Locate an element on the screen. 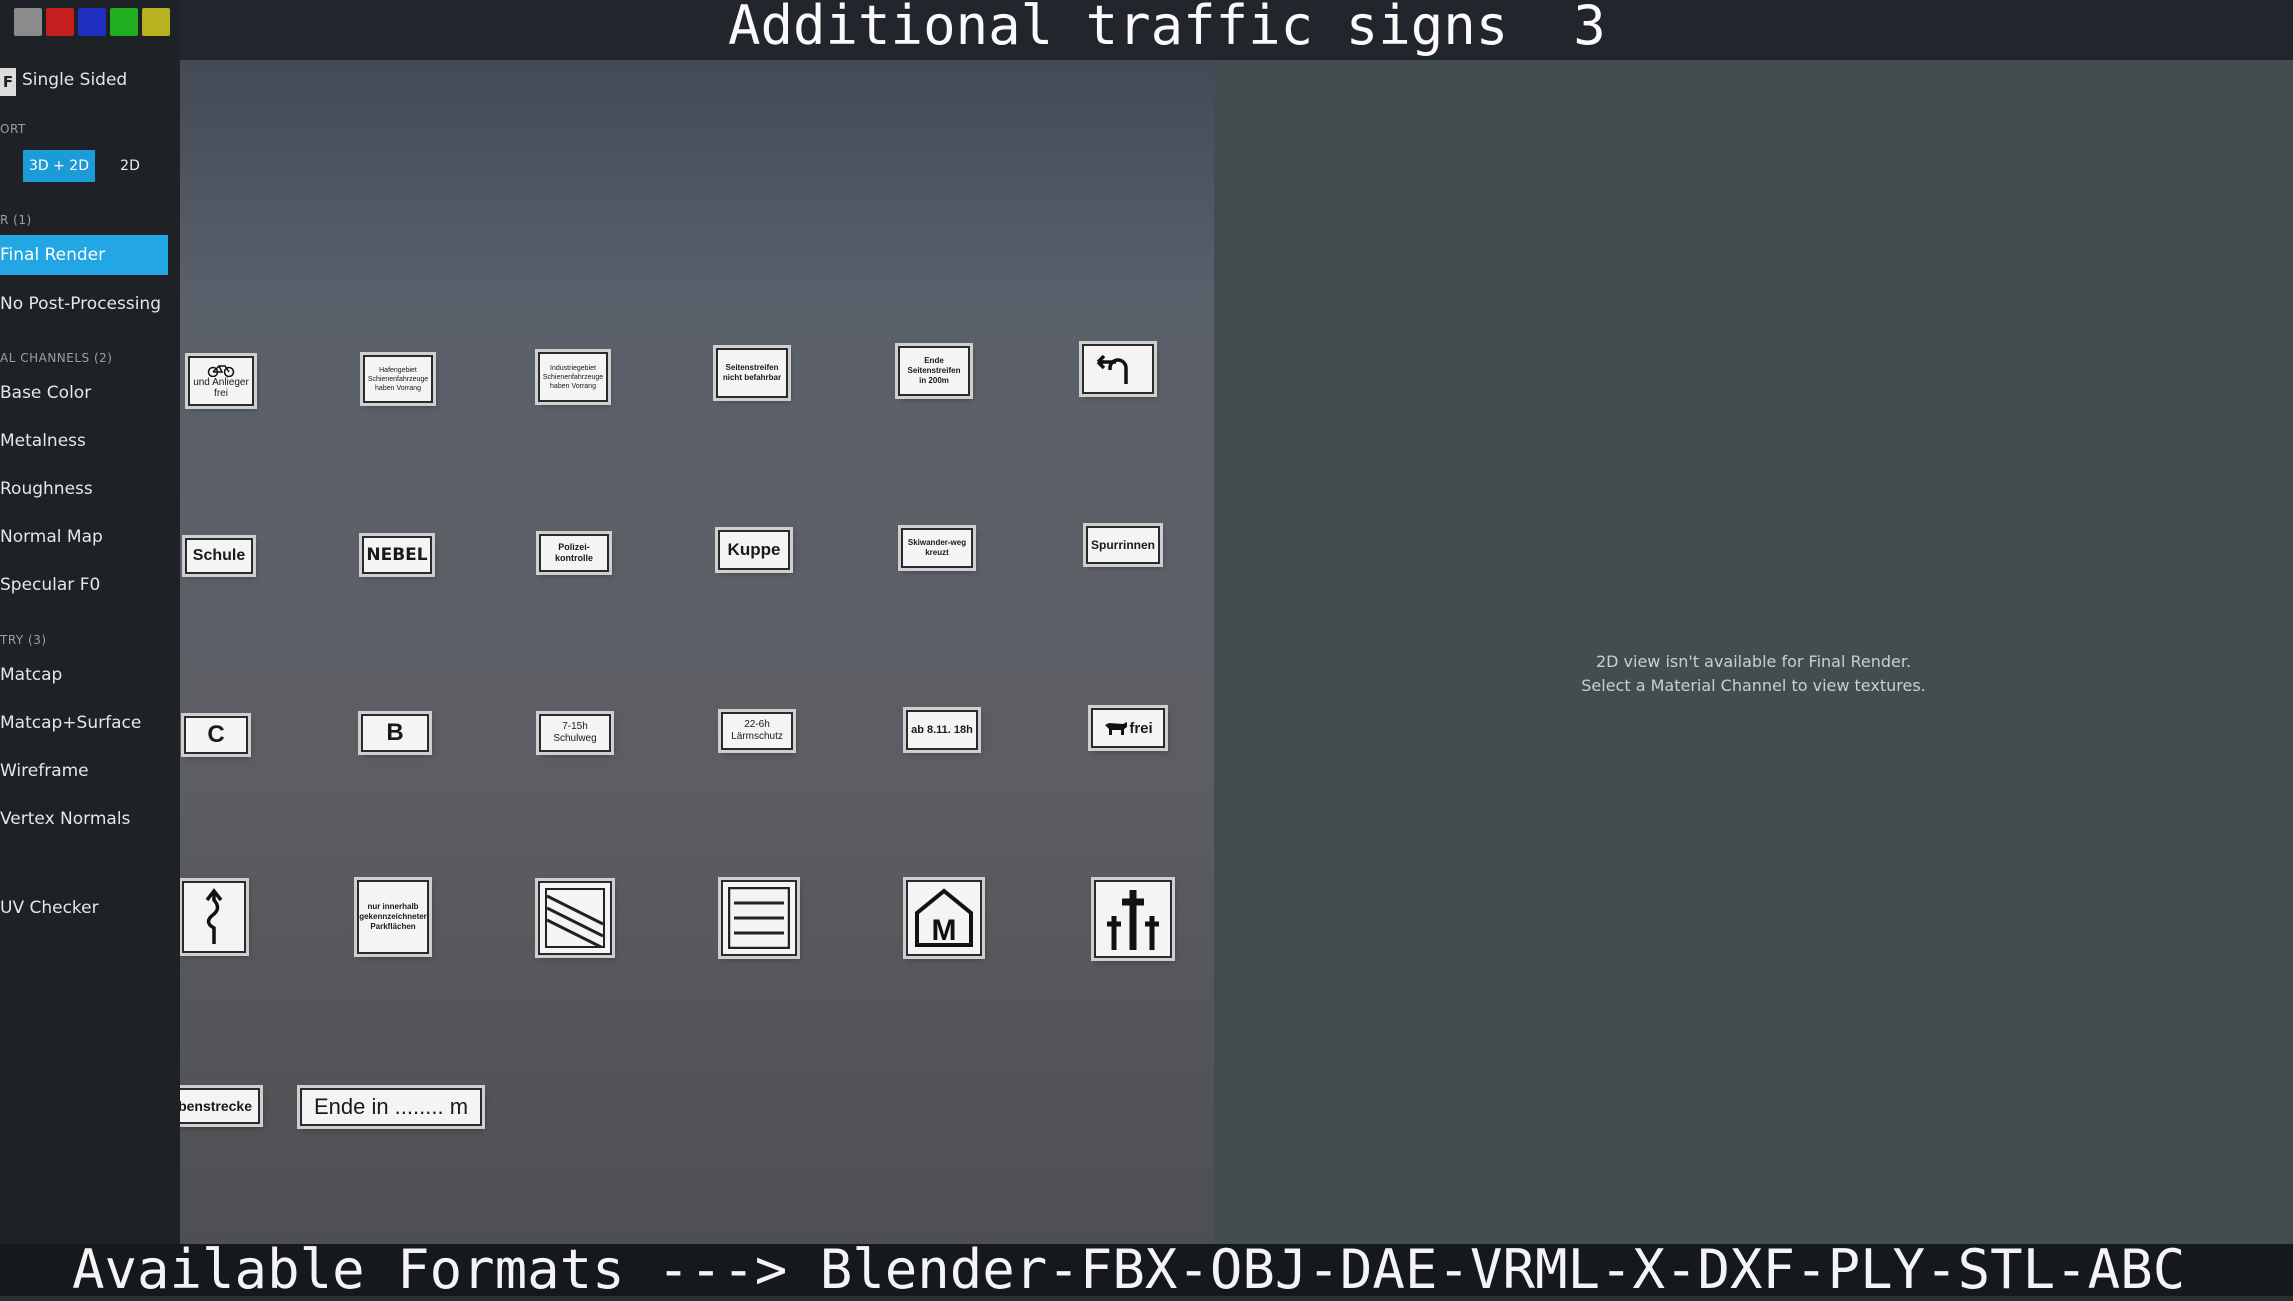  sign-text: Polizei-kontrolle is located at coordinates (573, 552).